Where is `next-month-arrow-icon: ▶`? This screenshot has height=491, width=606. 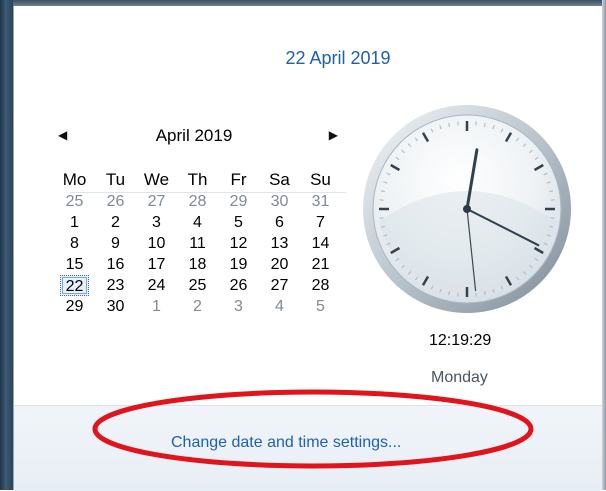 next-month-arrow-icon: ▶ is located at coordinates (333, 135).